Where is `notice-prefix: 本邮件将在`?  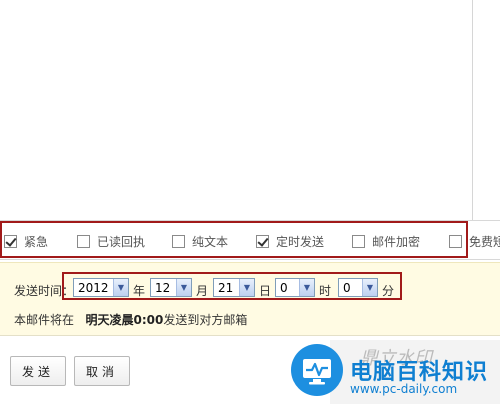 notice-prefix: 本邮件将在 is located at coordinates (44, 320).